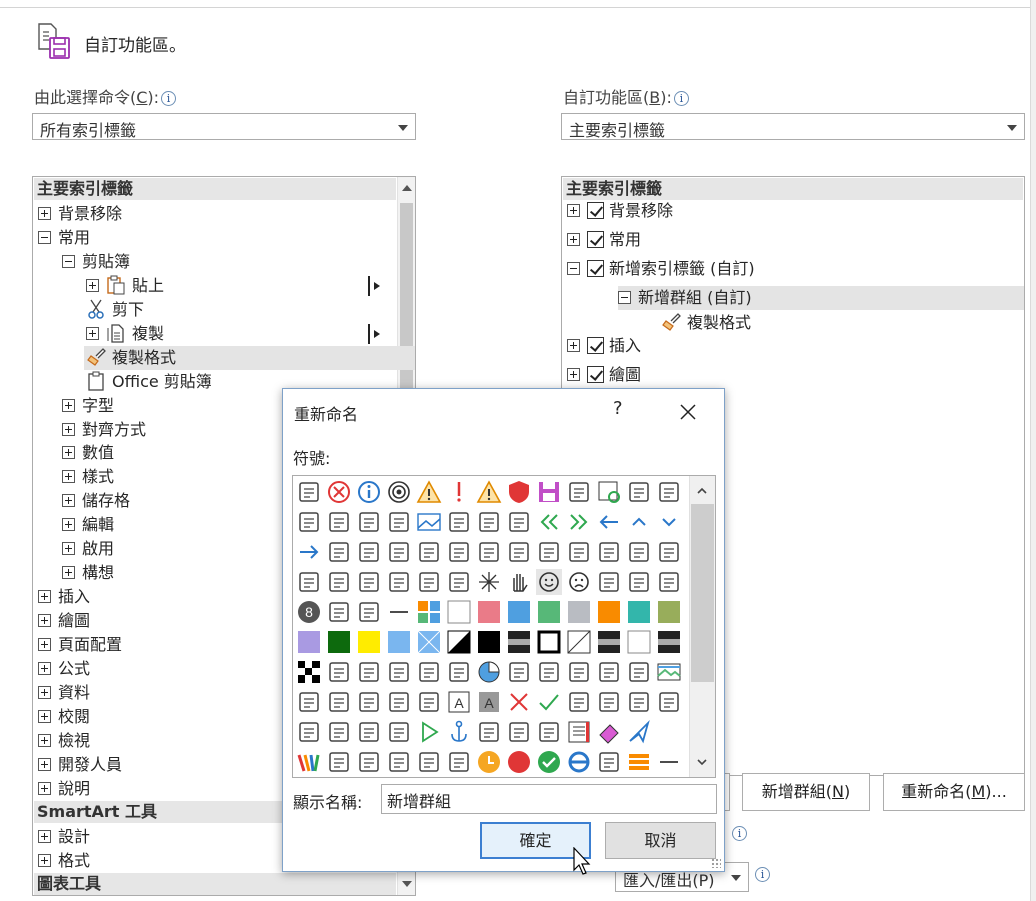 The image size is (1036, 901). I want to click on toolbox-icon, so click(489, 732).